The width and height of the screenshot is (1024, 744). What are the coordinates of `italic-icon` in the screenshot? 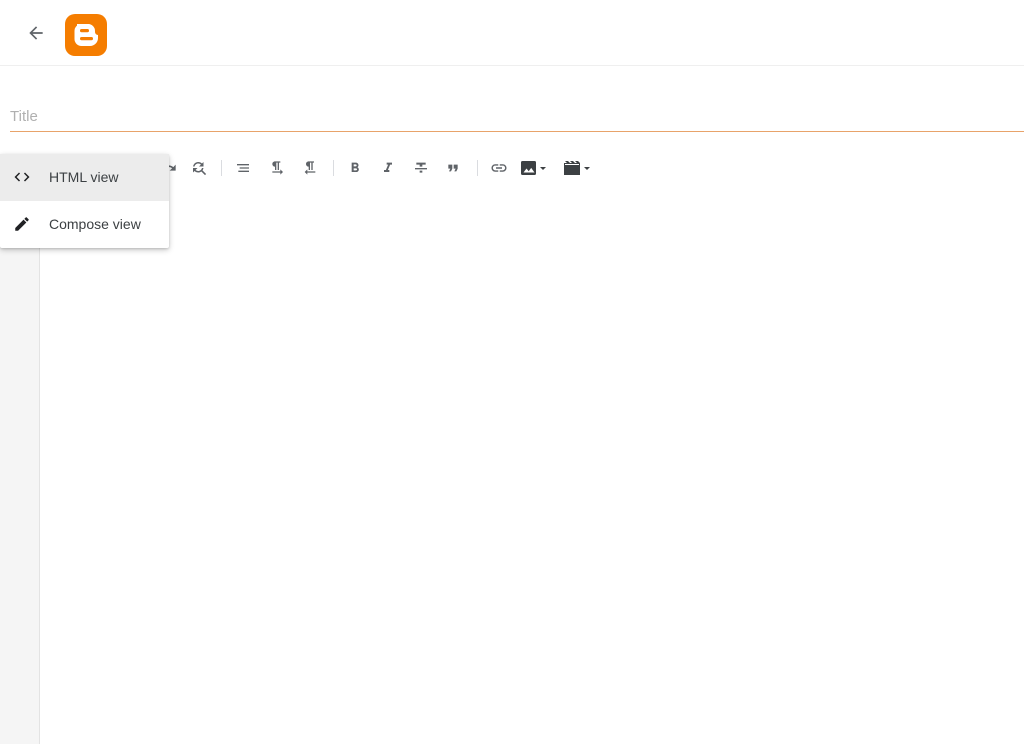 It's located at (388, 167).